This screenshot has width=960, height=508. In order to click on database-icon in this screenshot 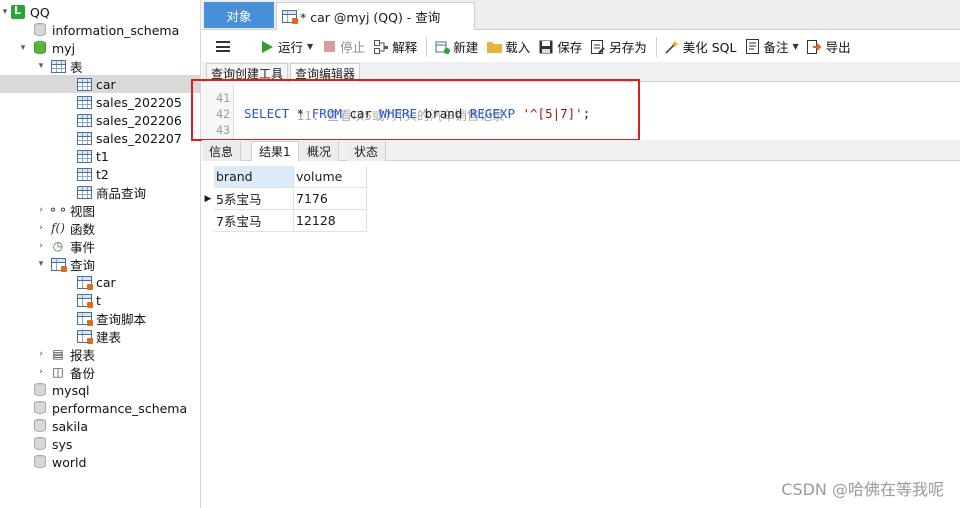, I will do `click(40, 30)`.